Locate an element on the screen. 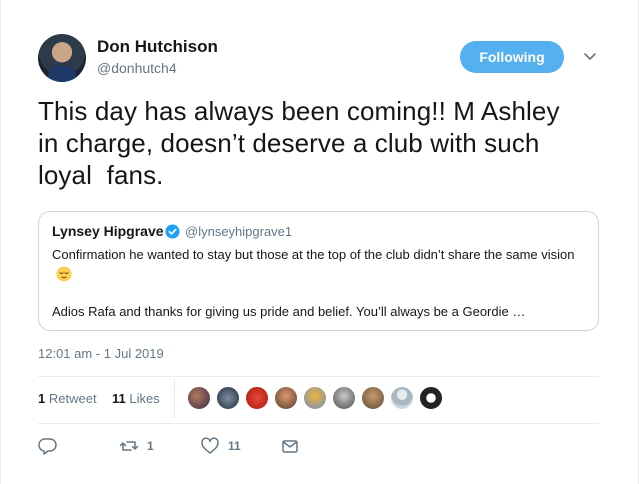  chevron-down-icon is located at coordinates (590, 56).